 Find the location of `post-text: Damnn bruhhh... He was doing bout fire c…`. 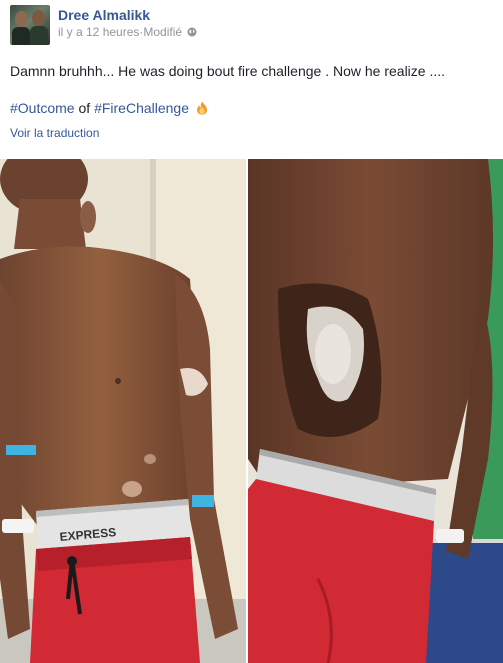

post-text: Damnn bruhhh... He was doing bout fire c… is located at coordinates (228, 71).